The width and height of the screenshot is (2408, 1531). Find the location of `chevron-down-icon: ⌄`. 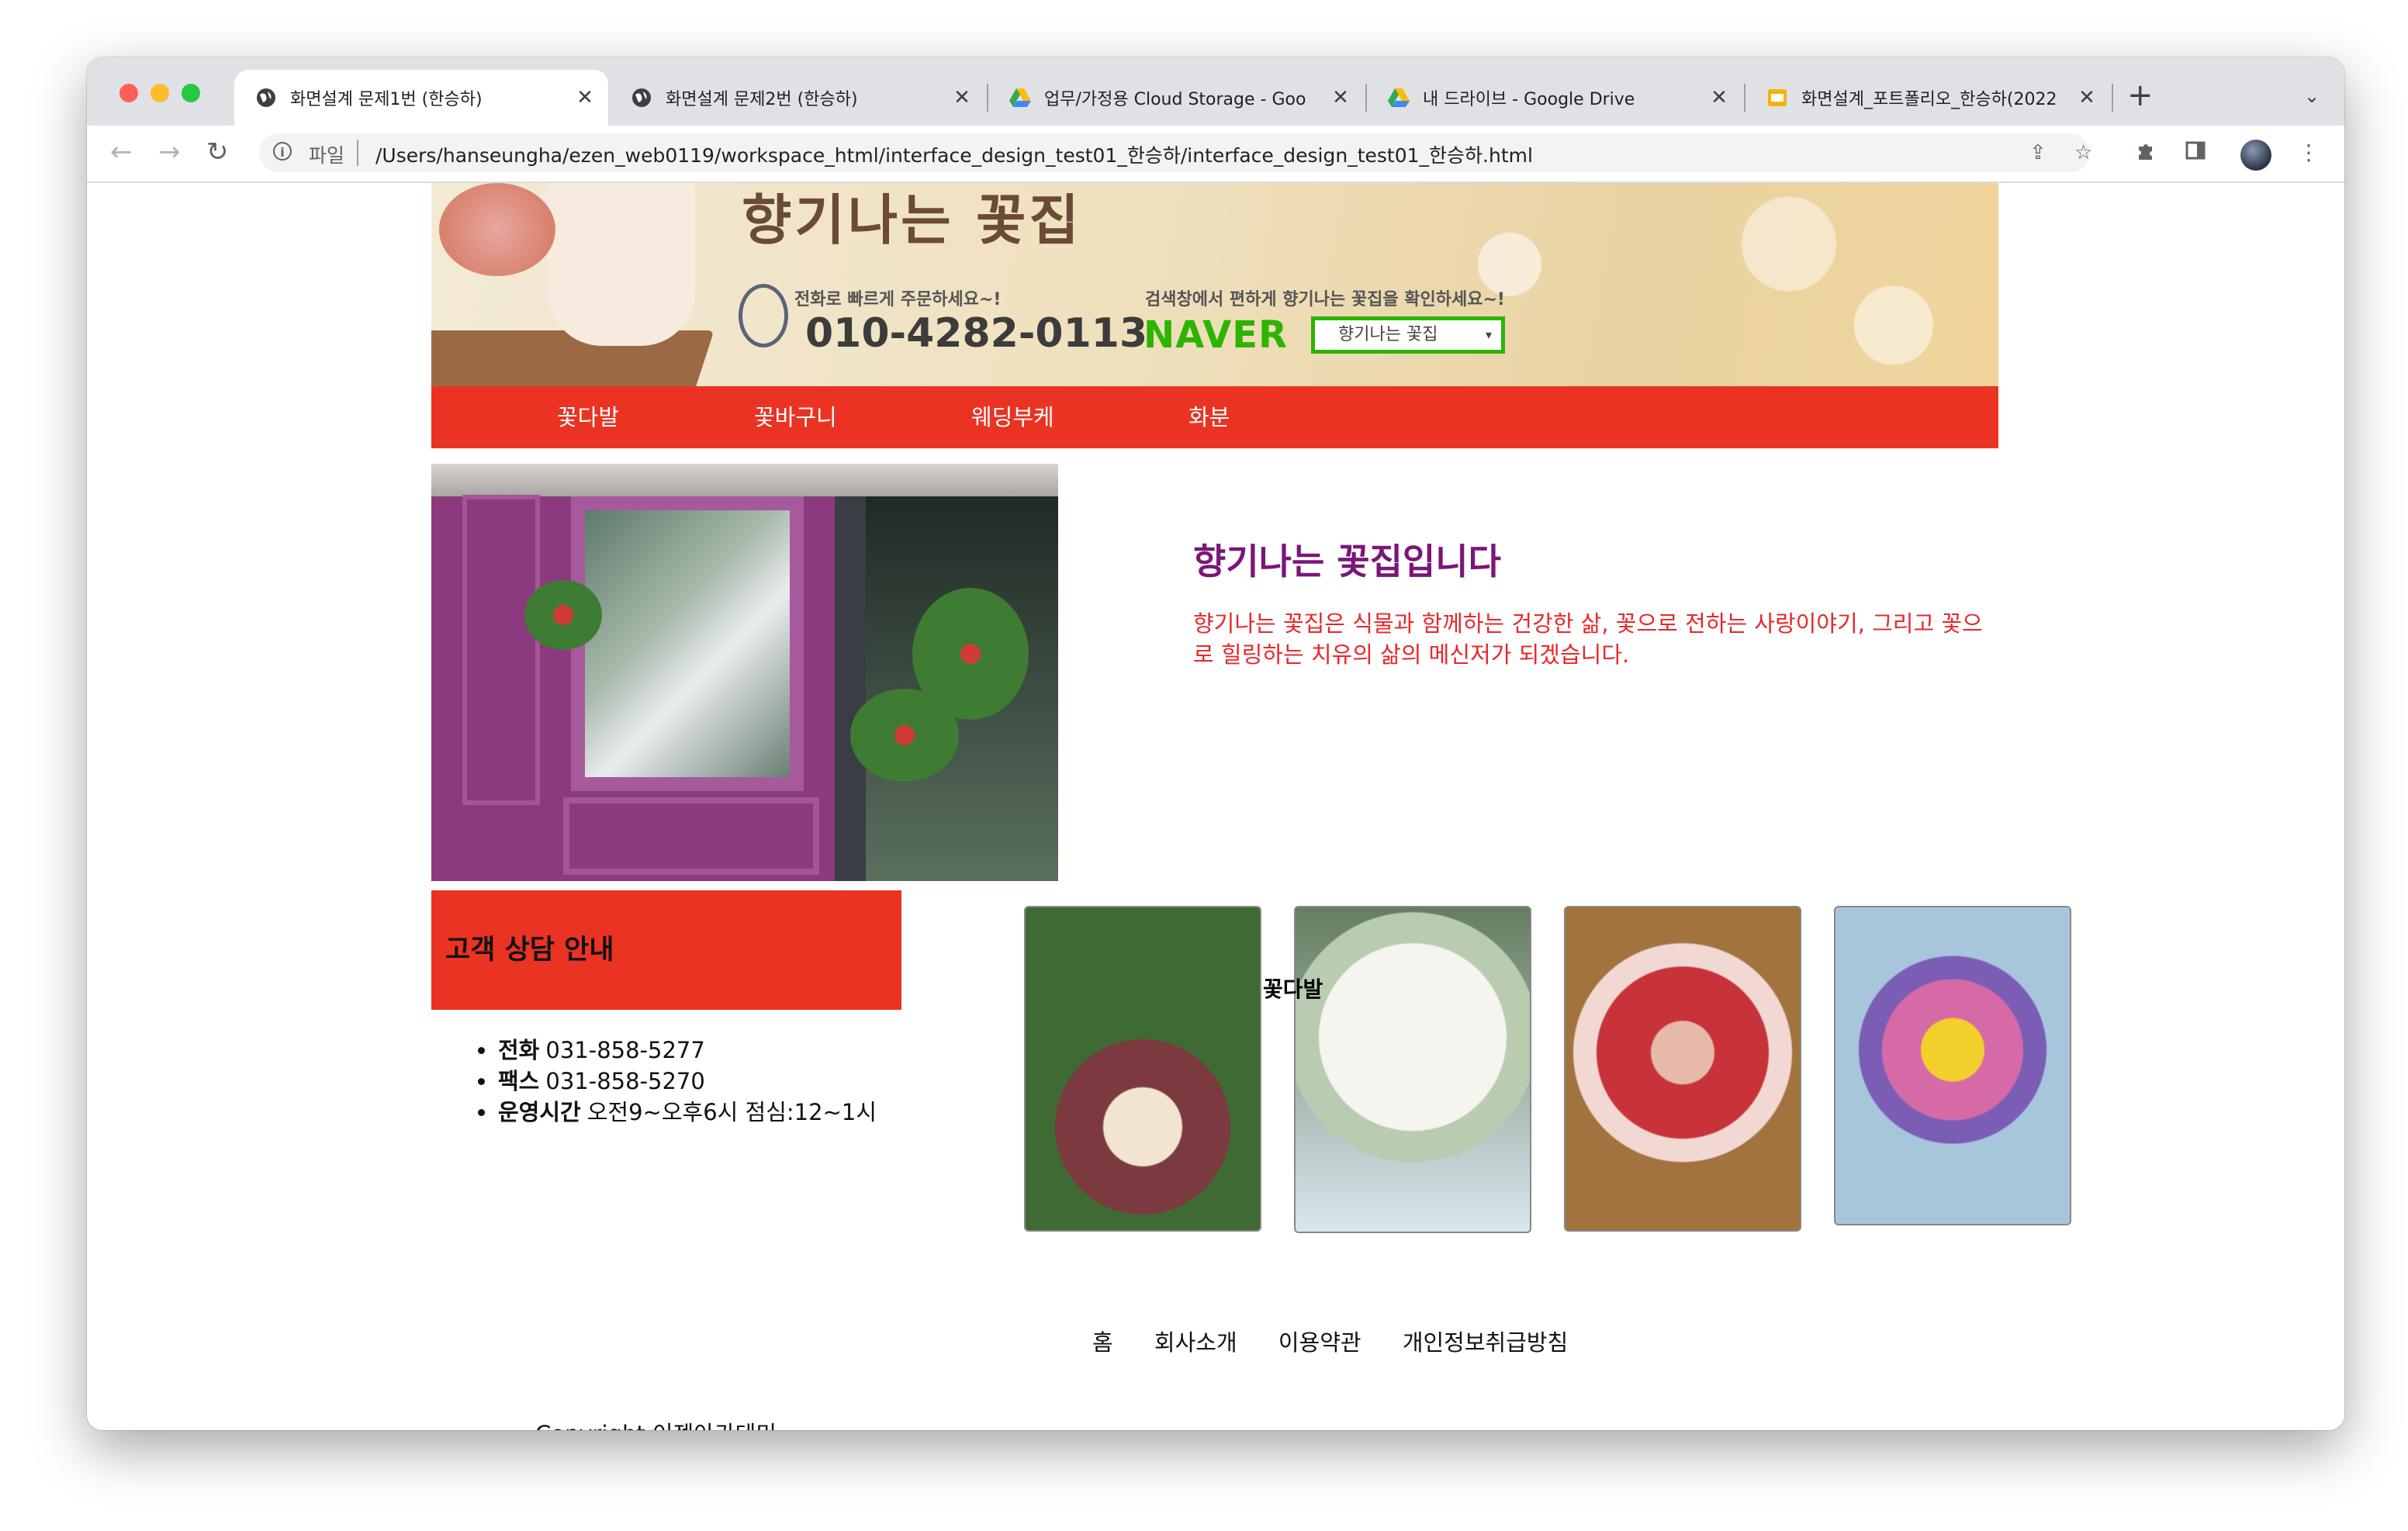

chevron-down-icon: ⌄ is located at coordinates (2312, 96).